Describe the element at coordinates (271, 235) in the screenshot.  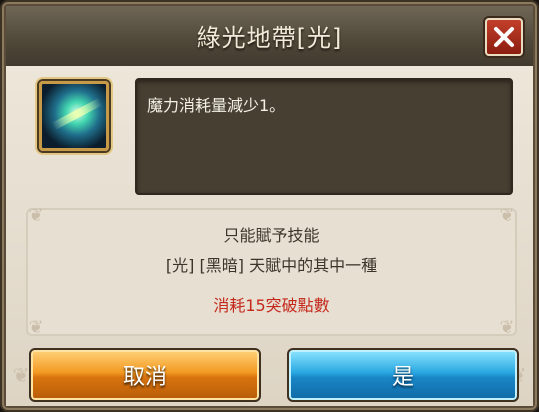
I see `restriction-text: 只能賦予技能` at that location.